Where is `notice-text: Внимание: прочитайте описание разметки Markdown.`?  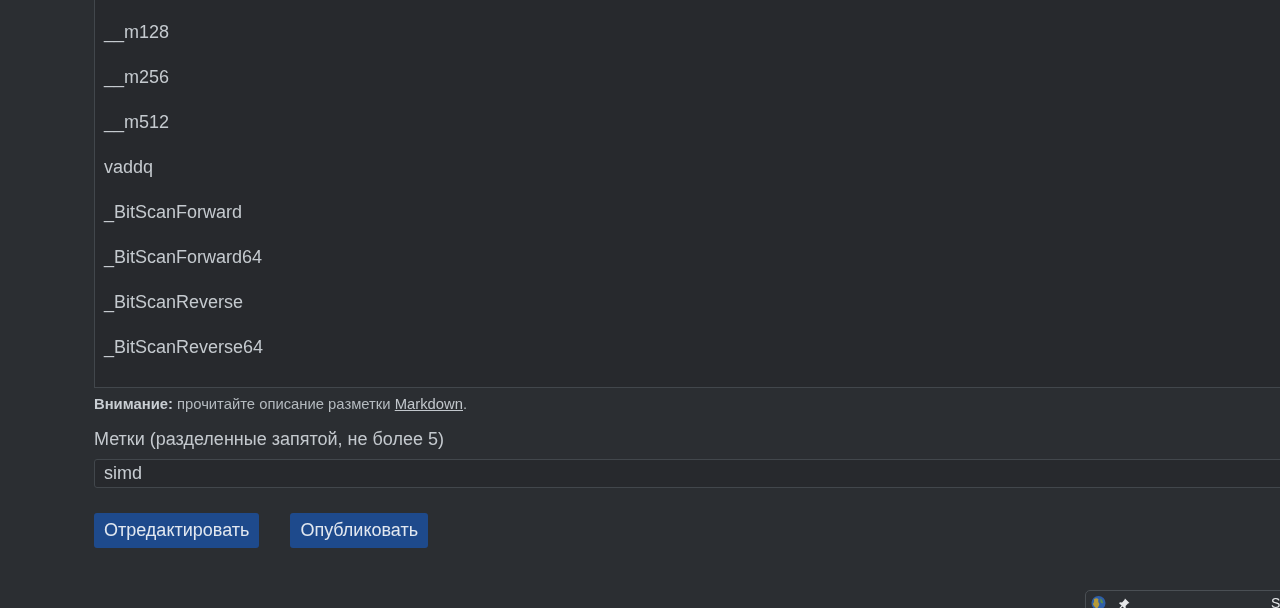 notice-text: Внимание: прочитайте описание разметки Markdown. is located at coordinates (281, 404).